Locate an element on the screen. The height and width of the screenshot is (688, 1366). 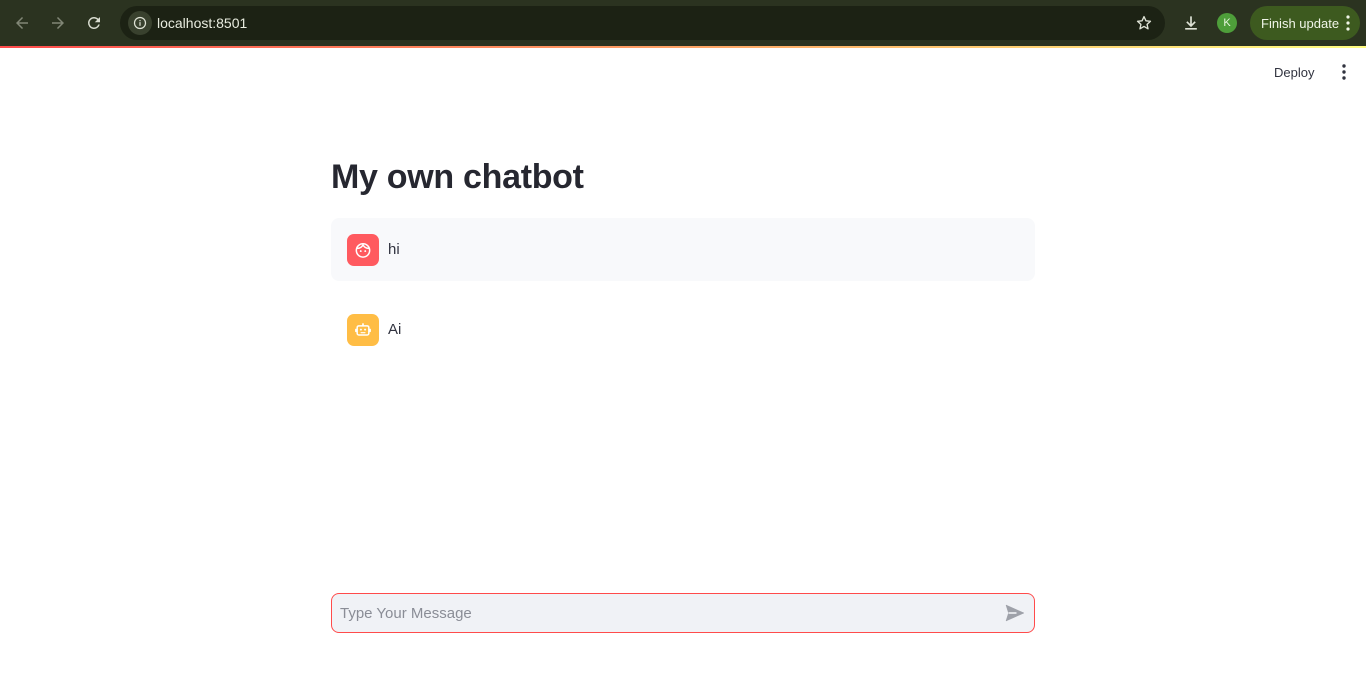
finish-update-button: Finish update is located at coordinates (1305, 23).